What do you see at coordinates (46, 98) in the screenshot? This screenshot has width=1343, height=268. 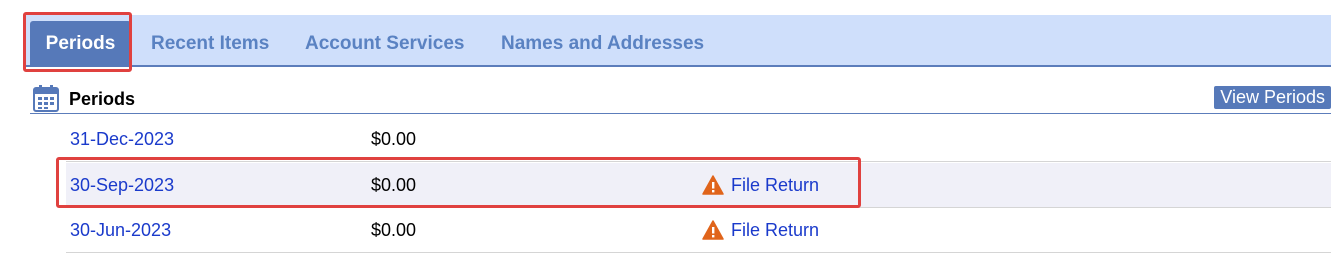 I see `calendar-icon` at bounding box center [46, 98].